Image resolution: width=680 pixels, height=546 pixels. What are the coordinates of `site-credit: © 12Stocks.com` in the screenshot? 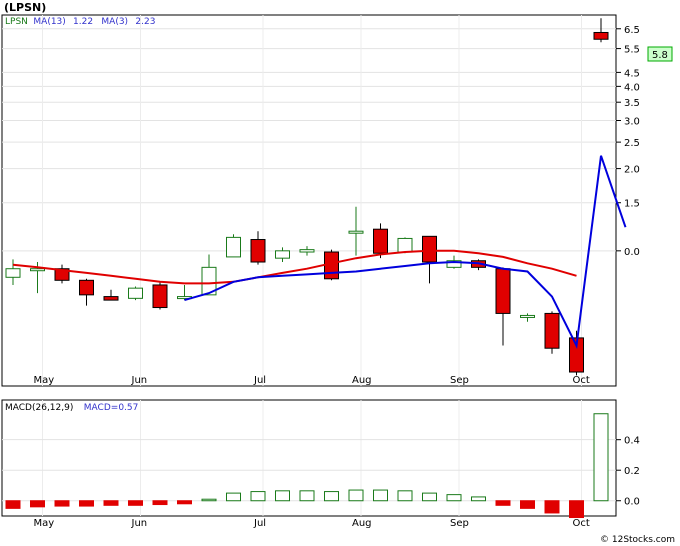 It's located at (637, 540).